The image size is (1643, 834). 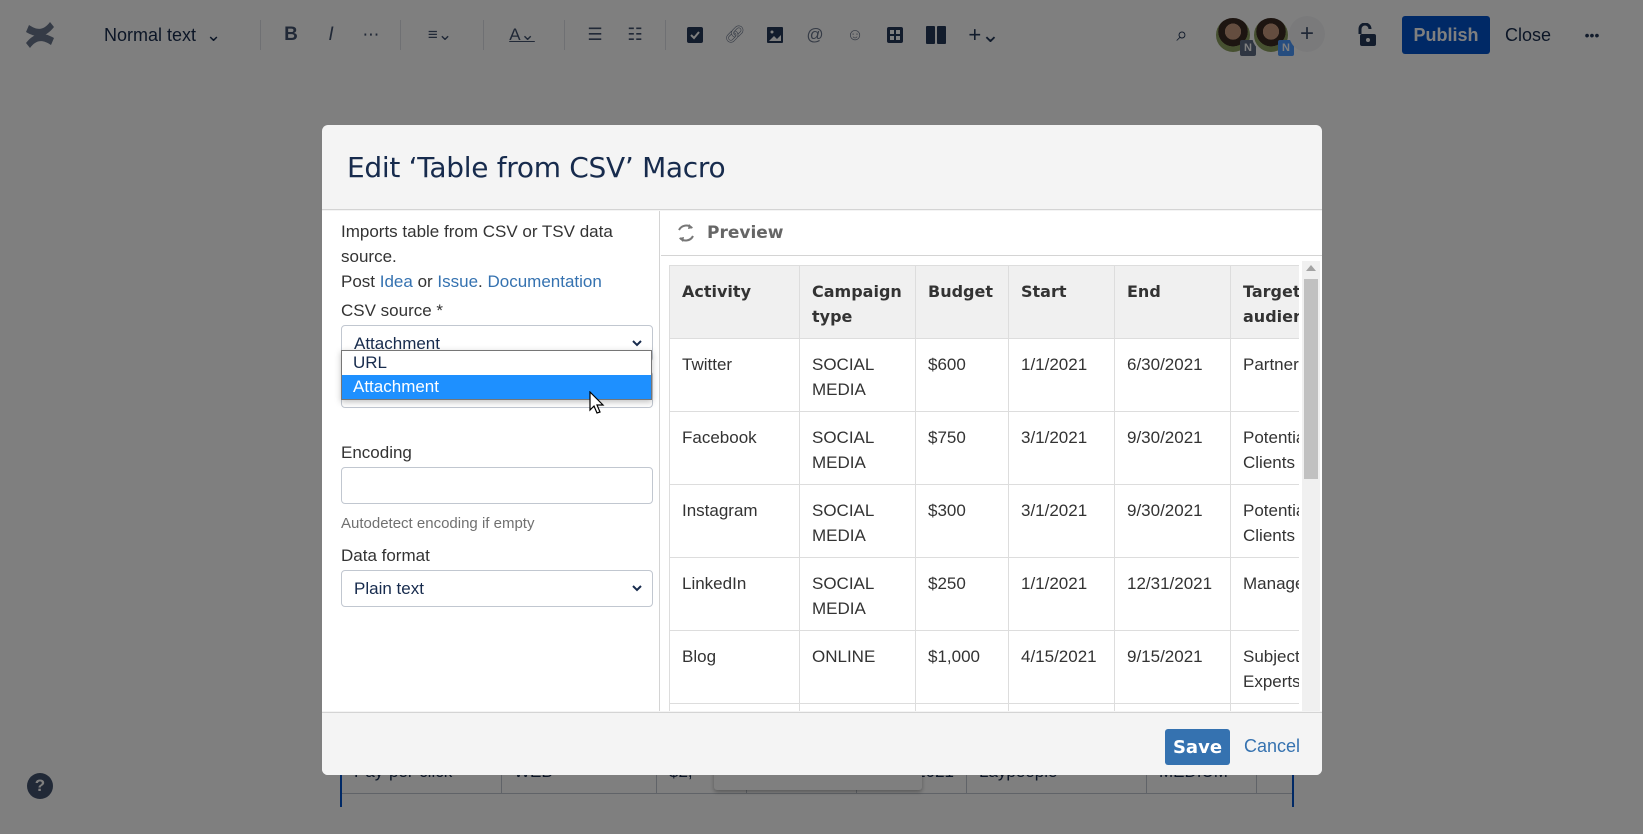 What do you see at coordinates (1311, 268) in the screenshot?
I see `scroll-up-arrow-icon` at bounding box center [1311, 268].